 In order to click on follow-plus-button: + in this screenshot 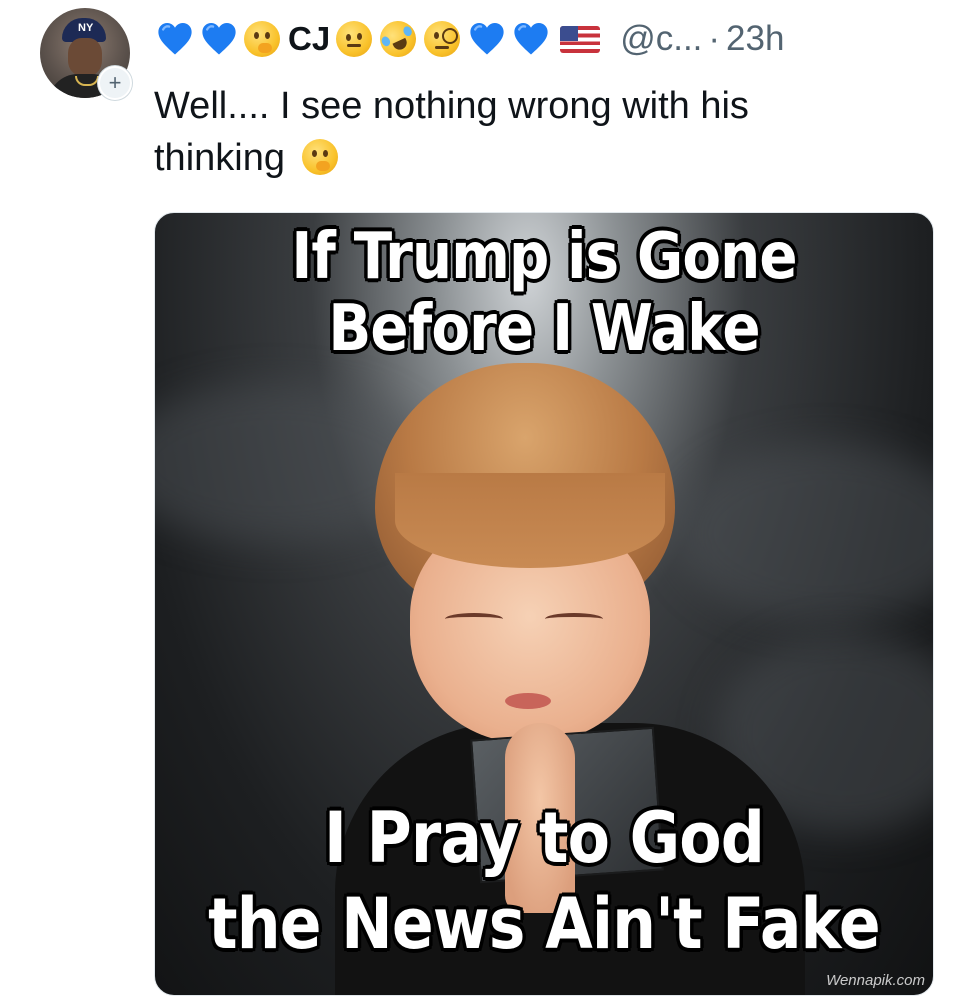, I will do `click(115, 83)`.